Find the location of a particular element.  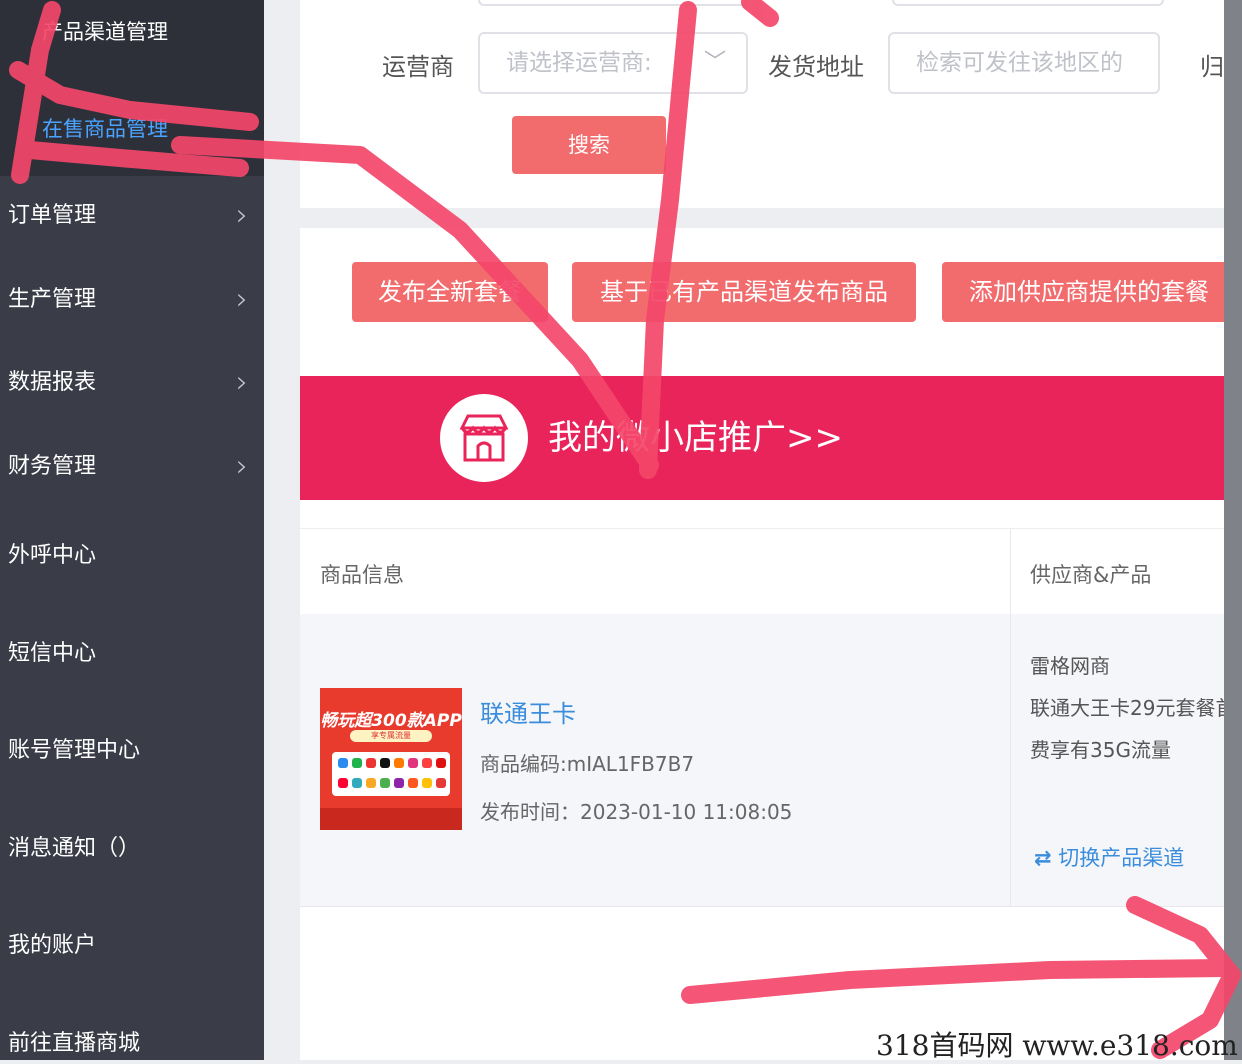

supplier-product-desc: 费享有35G流量 is located at coordinates (1100, 750).